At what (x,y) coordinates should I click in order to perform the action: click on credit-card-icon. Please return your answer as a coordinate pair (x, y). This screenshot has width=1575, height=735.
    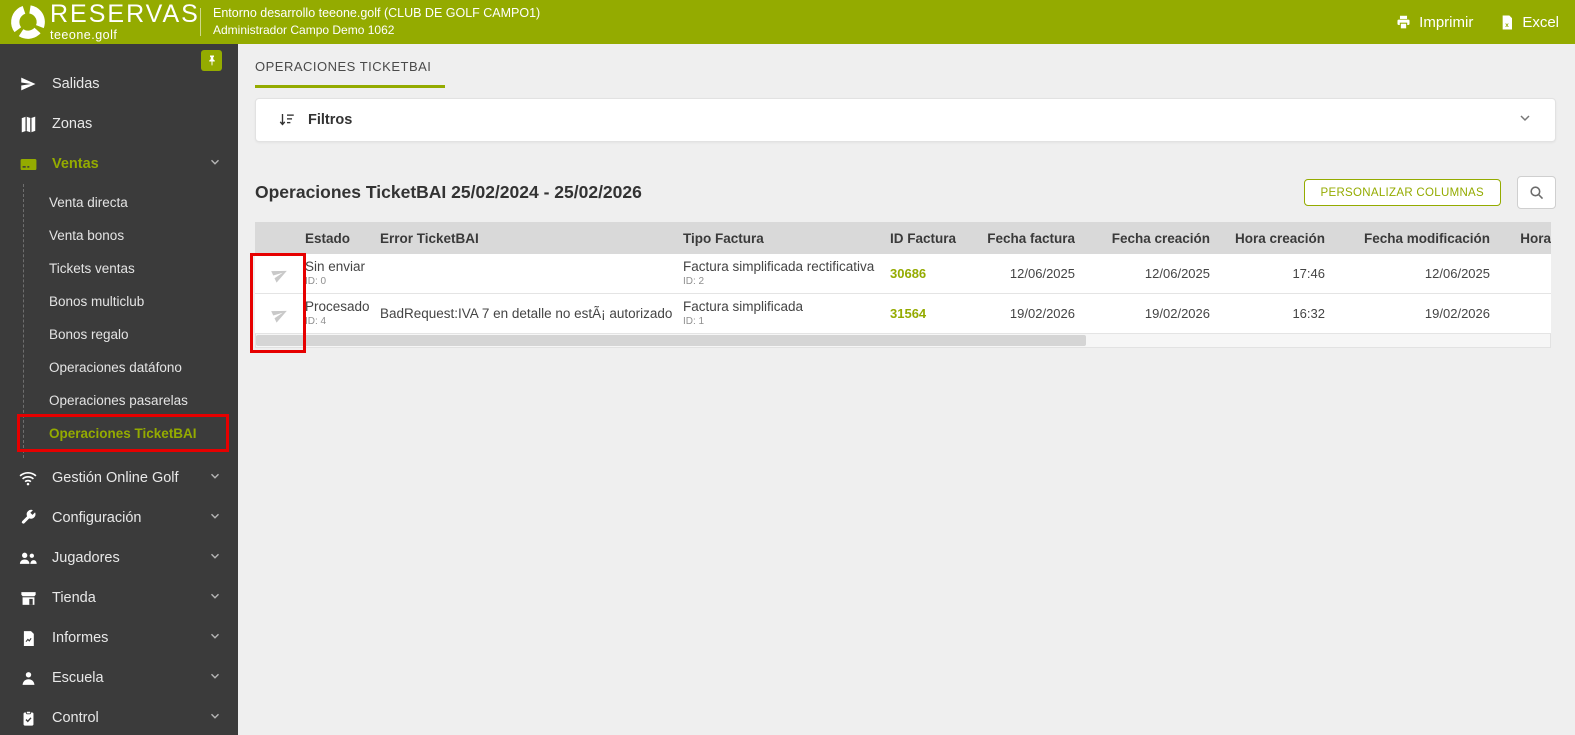
    Looking at the image, I should click on (28, 164).